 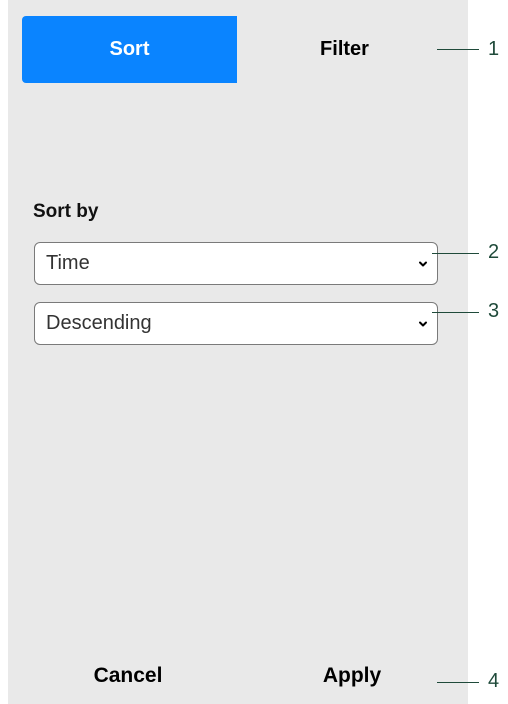 What do you see at coordinates (68, 263) in the screenshot?
I see `sort-field-value: Time` at bounding box center [68, 263].